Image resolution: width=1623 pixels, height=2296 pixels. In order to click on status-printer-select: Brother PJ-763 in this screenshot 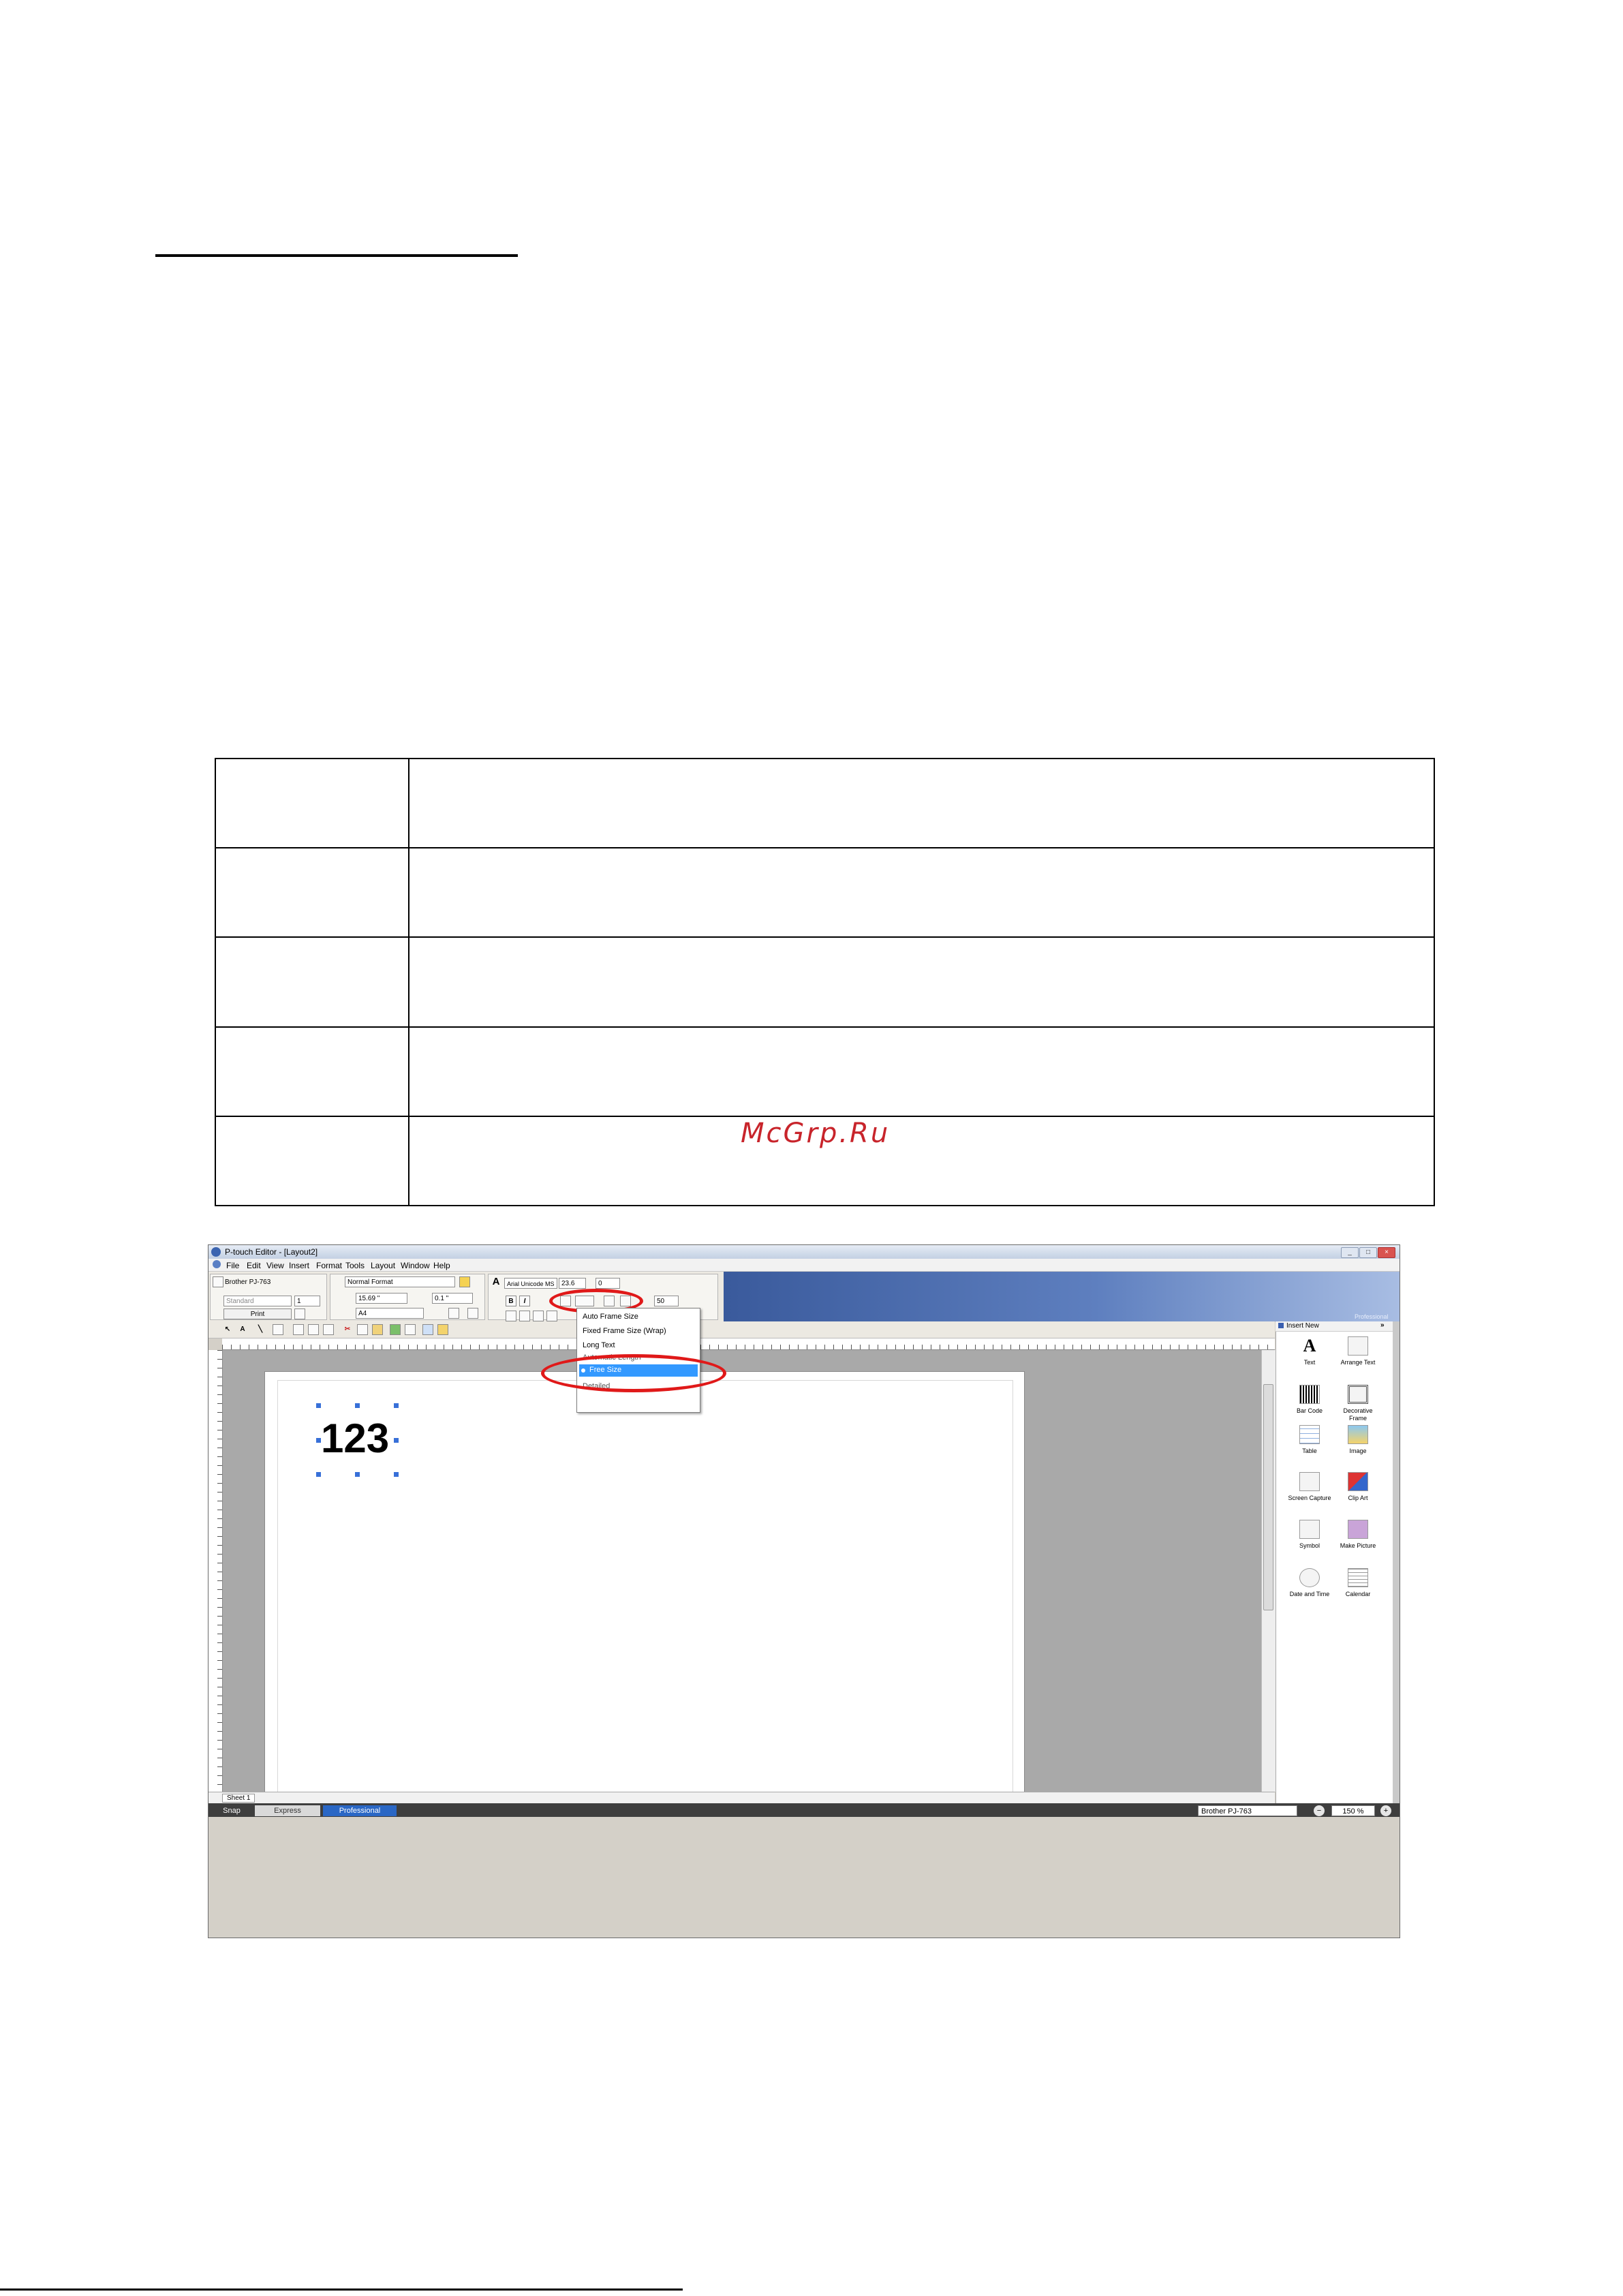, I will do `click(1247, 1810)`.